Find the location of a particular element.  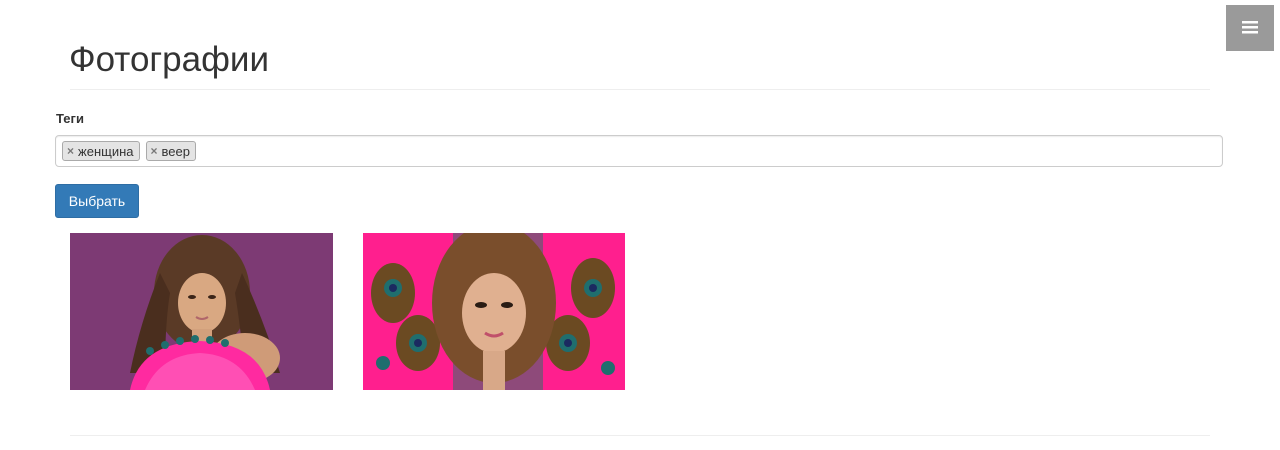

hamburger-icon is located at coordinates (1250, 28).